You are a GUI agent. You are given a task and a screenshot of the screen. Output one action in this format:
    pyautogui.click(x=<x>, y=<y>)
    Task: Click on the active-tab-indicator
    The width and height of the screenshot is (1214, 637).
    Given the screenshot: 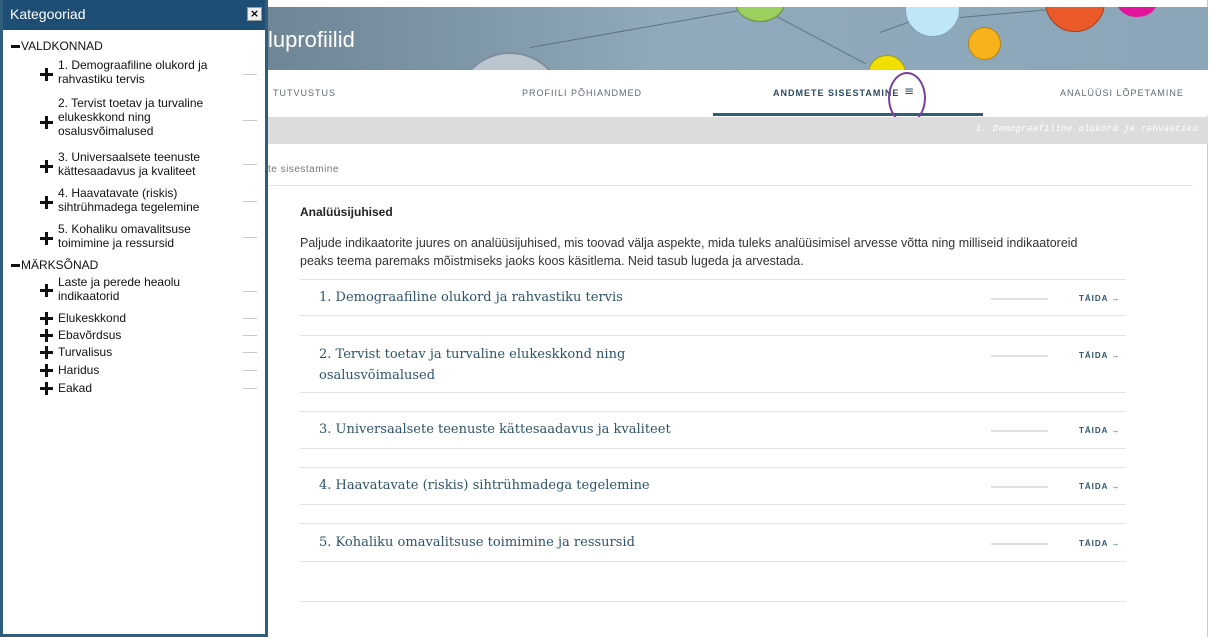 What is the action you would take?
    pyautogui.click(x=848, y=114)
    